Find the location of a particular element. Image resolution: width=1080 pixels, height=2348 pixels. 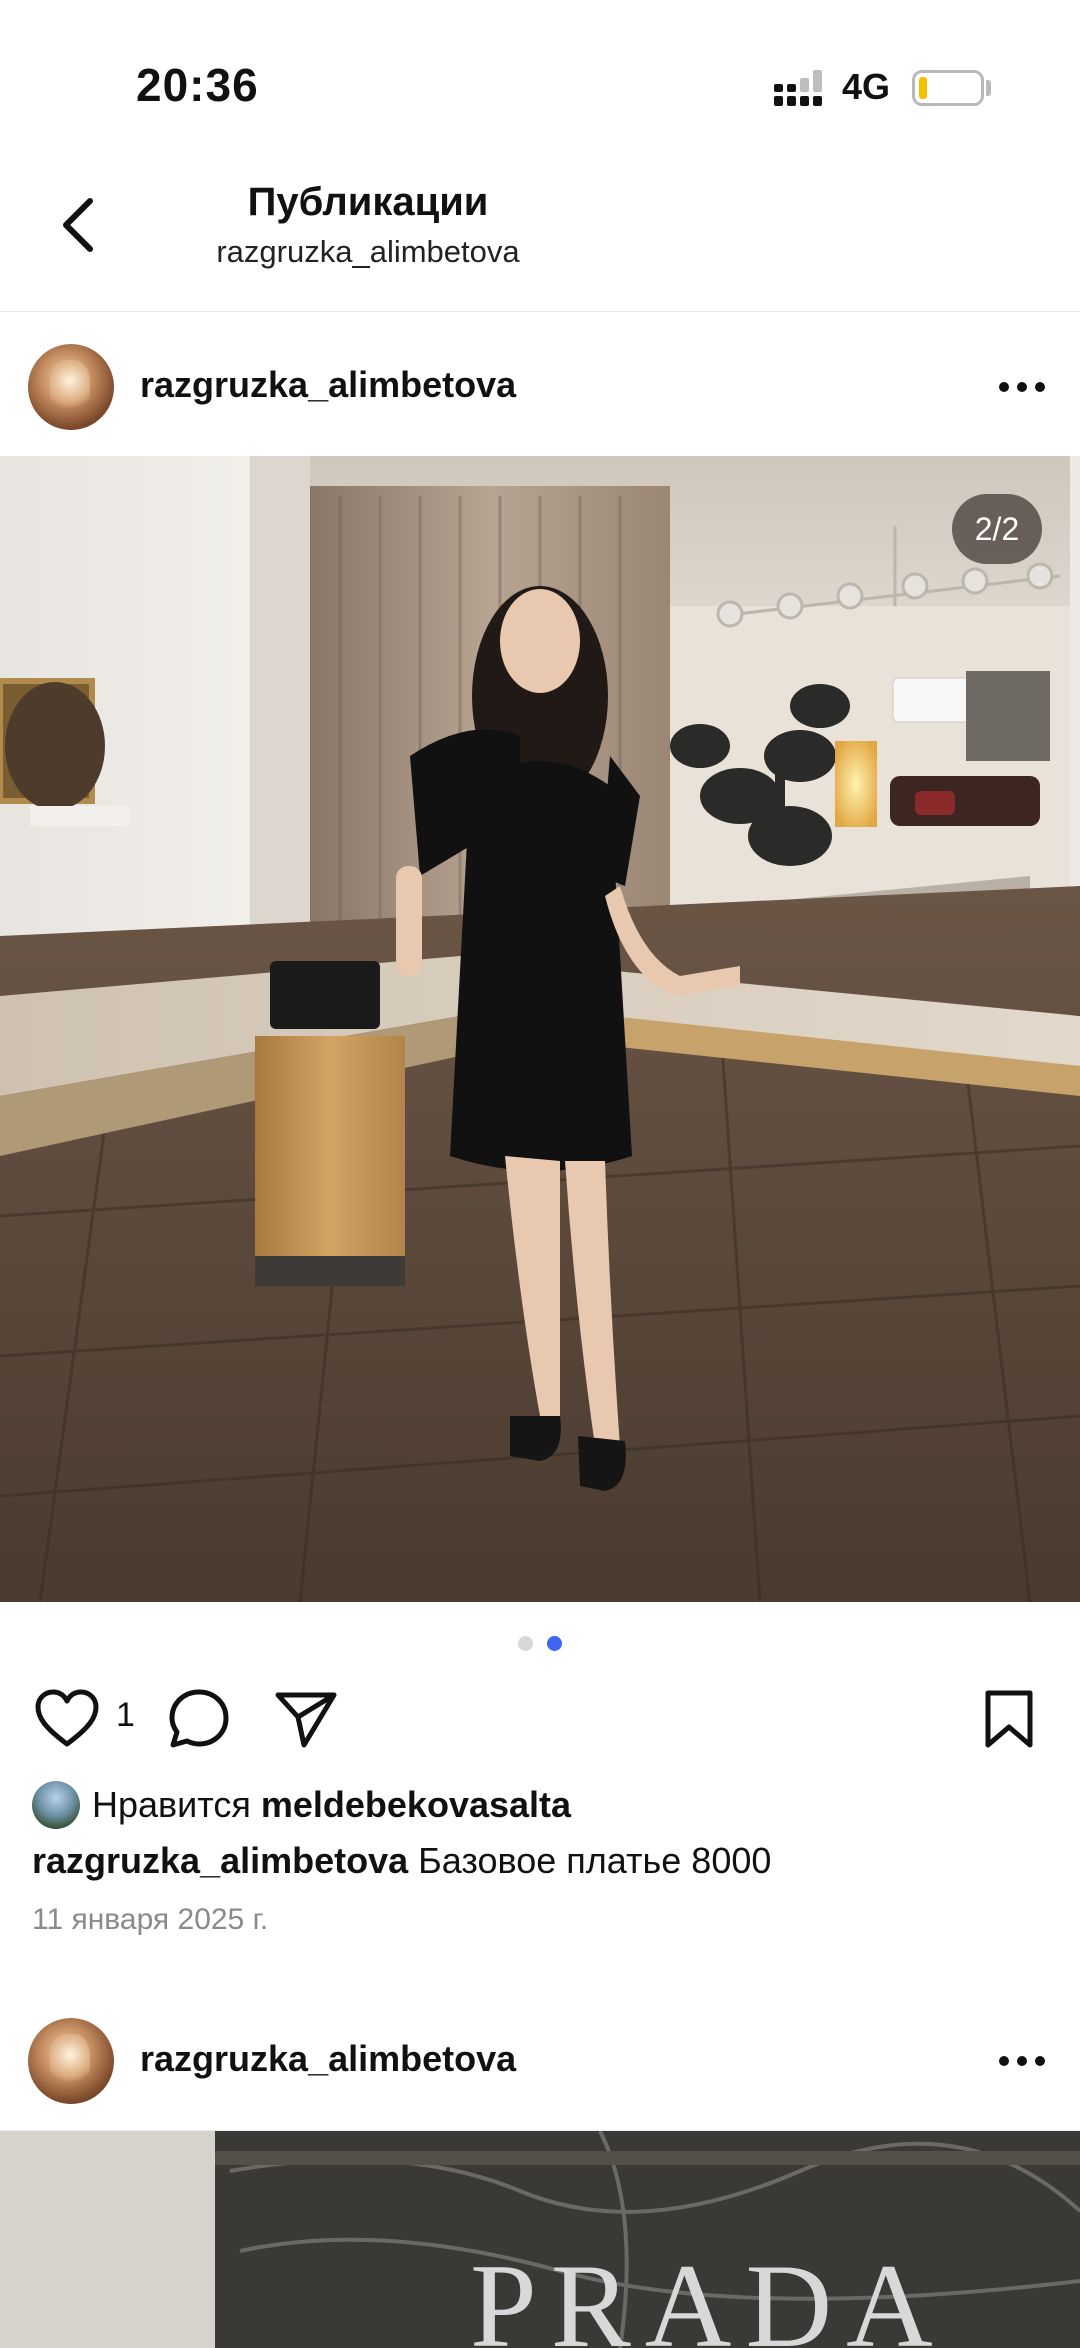

liker-avatar is located at coordinates (56, 1805).